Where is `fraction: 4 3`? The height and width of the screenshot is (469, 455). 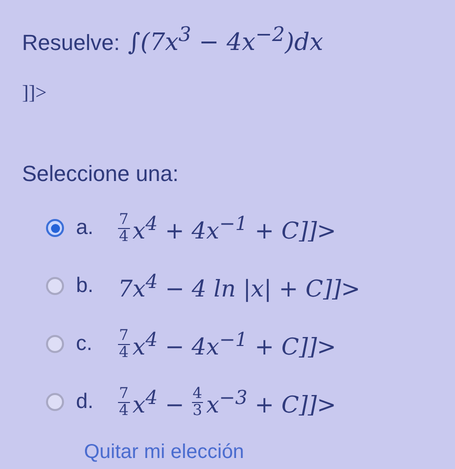
fraction: 4 3 is located at coordinates (198, 402).